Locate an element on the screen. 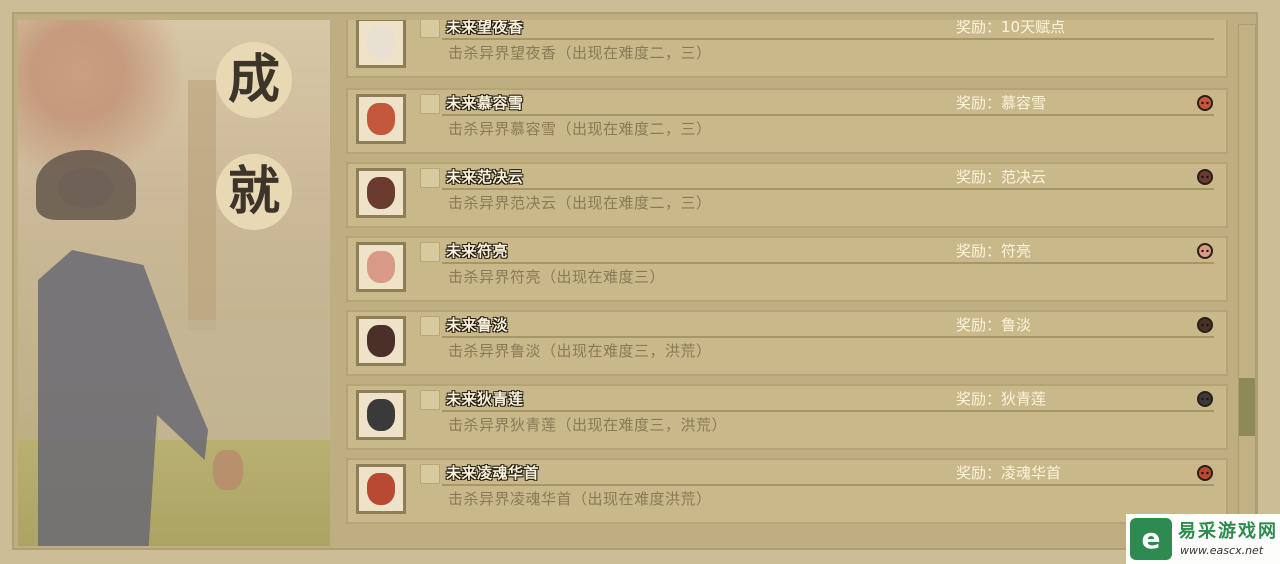 This screenshot has height=564, width=1280. achievement-card: 未来范决云 奖励：范决云击杀异界范决云（出现在难度二，三） is located at coordinates (787, 195).